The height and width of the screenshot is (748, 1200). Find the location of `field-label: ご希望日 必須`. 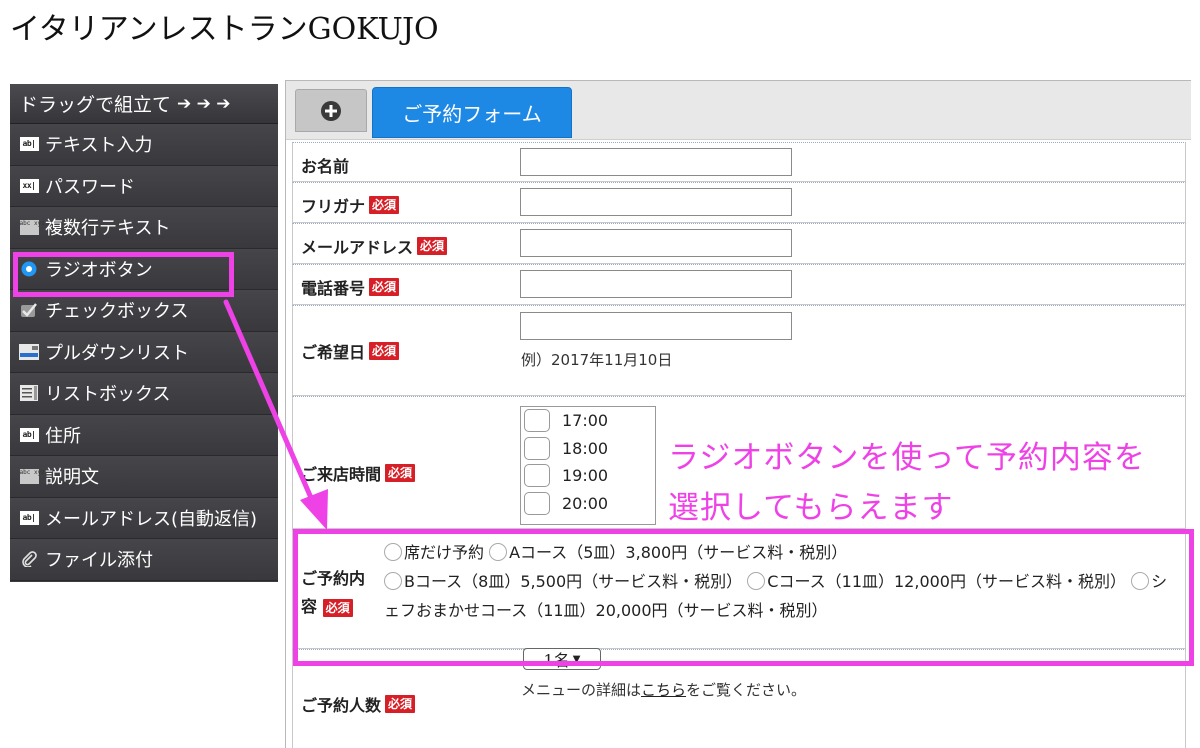

field-label: ご希望日 必須 is located at coordinates (350, 351).